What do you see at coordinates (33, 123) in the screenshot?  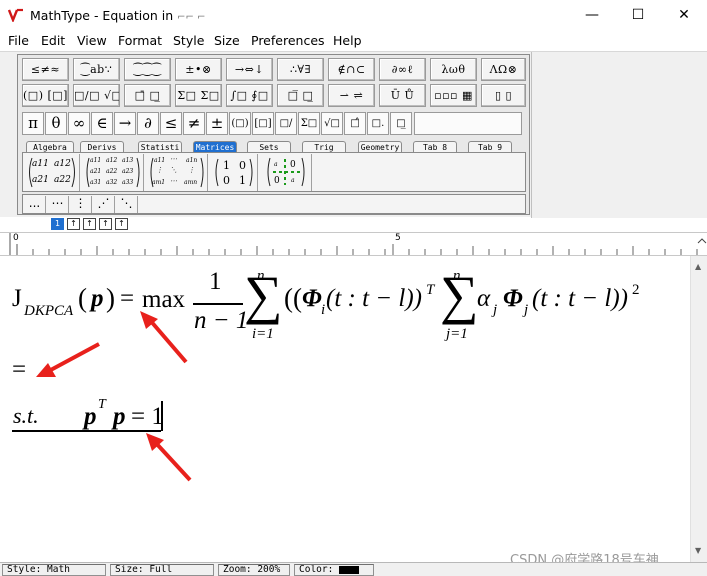 I see `pi-symbol-button: π` at bounding box center [33, 123].